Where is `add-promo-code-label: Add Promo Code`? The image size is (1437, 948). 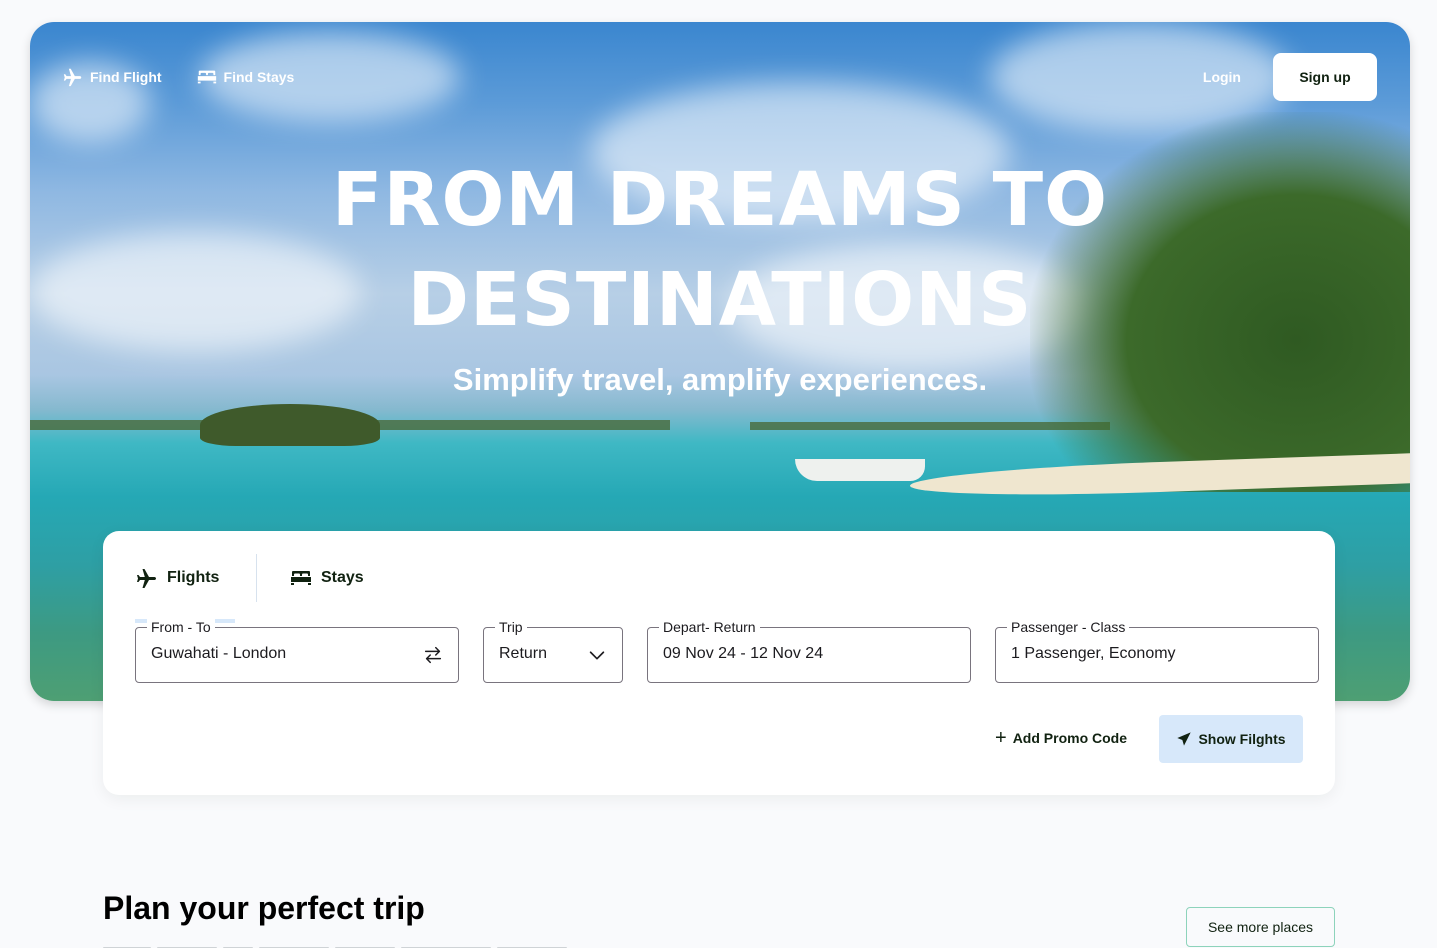 add-promo-code-label: Add Promo Code is located at coordinates (1070, 738).